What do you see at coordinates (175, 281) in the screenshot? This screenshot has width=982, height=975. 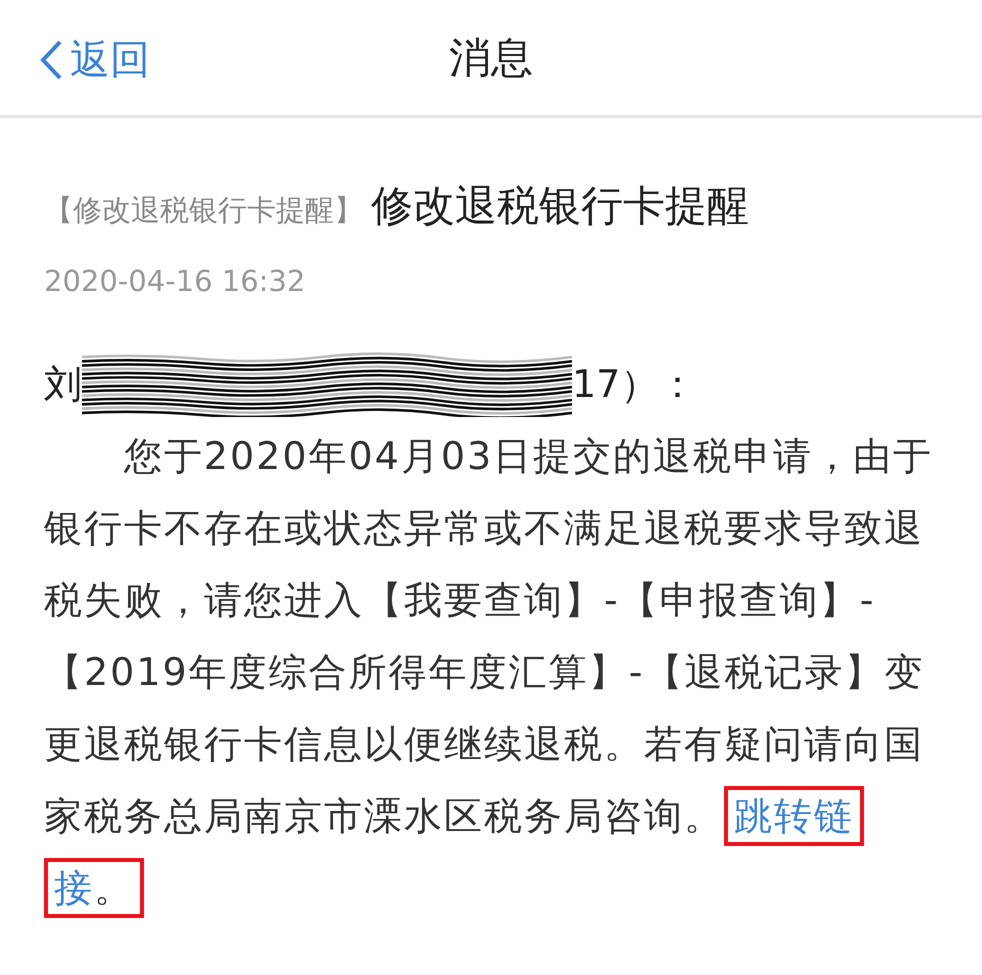 I see `message-time: 2020-04-16 16:32` at bounding box center [175, 281].